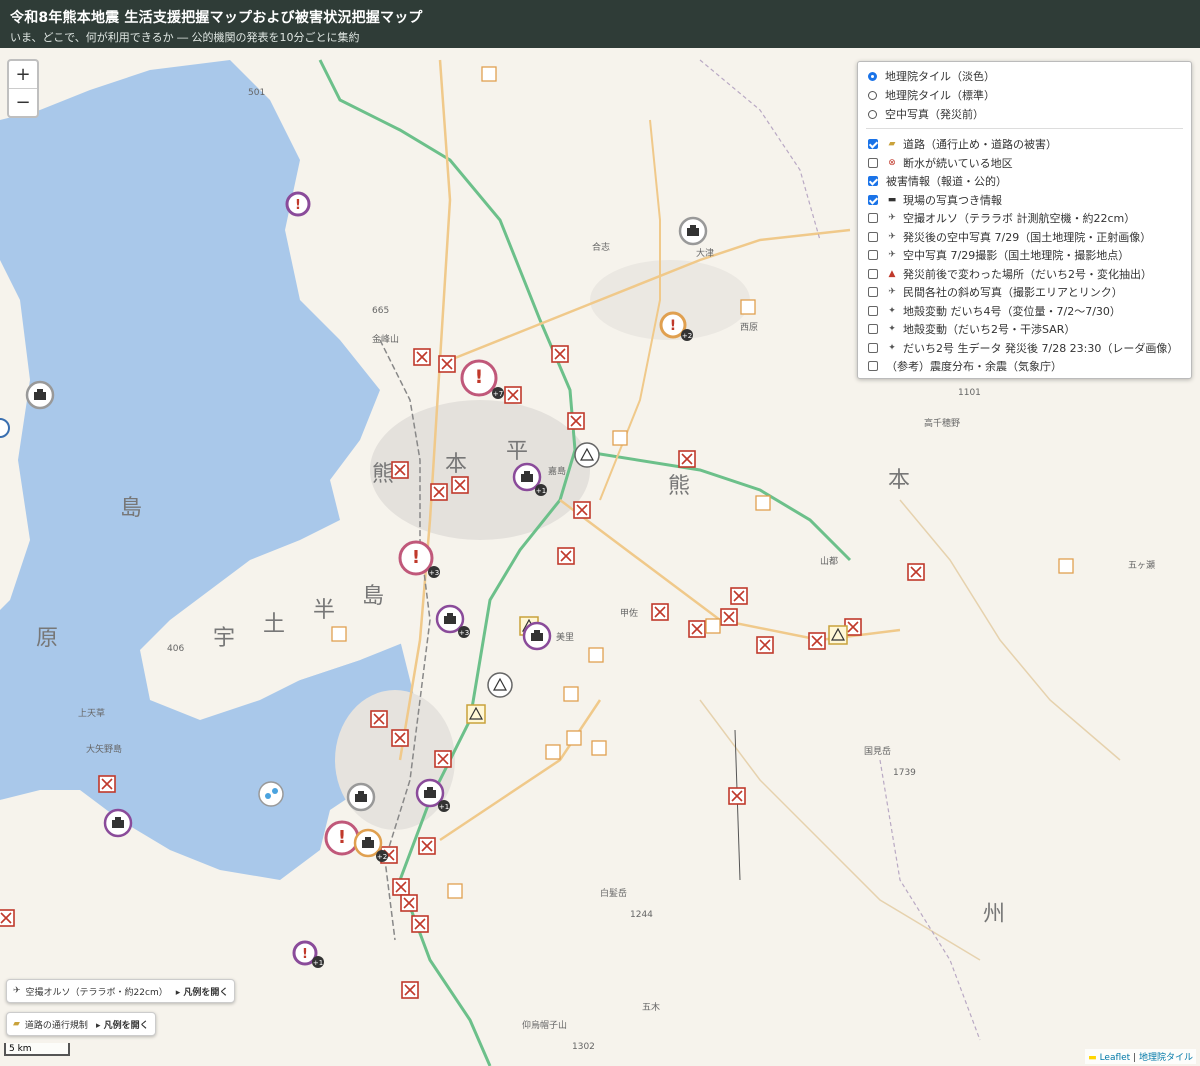 The image size is (1200, 1066). I want to click on legend-toggle-ortho: ✈ 空撮オルソ（テララボ・約22cm） ▸ 凡例を開く, so click(121, 991).